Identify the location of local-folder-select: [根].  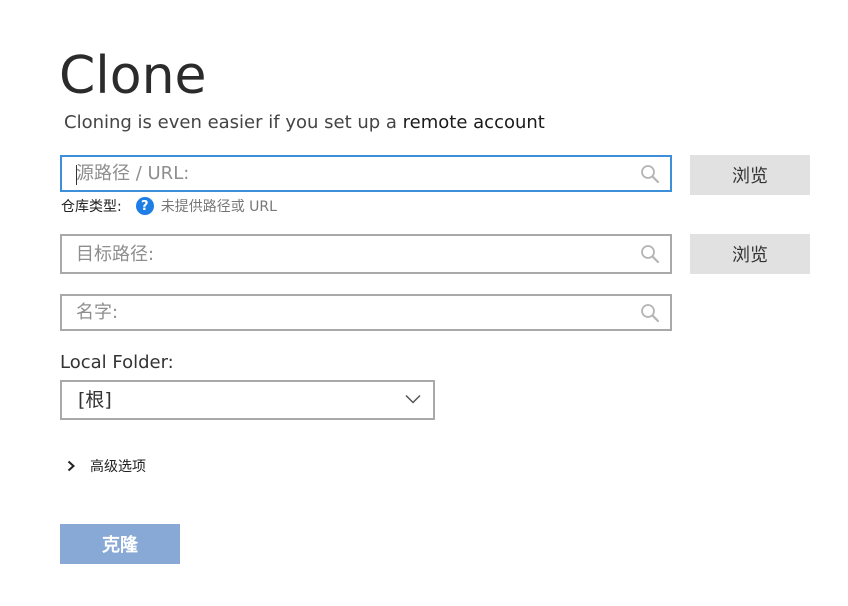
(247, 400).